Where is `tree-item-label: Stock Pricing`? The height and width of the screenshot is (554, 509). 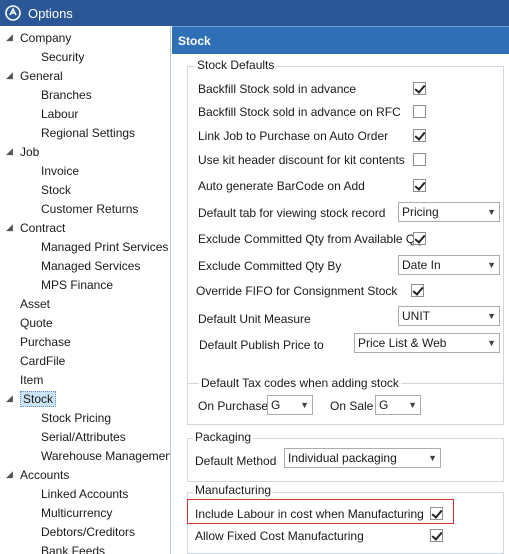
tree-item-label: Stock Pricing is located at coordinates (76, 418).